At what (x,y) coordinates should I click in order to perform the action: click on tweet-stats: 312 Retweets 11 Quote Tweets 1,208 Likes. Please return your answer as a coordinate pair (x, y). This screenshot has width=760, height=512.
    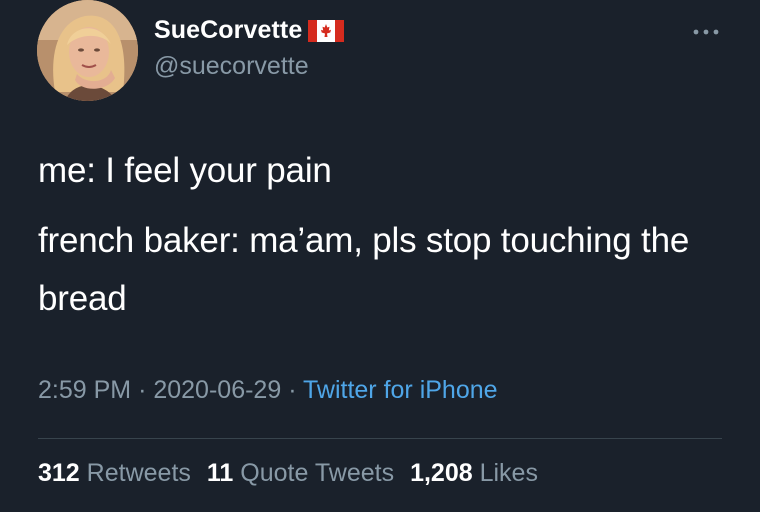
    Looking at the image, I should click on (288, 473).